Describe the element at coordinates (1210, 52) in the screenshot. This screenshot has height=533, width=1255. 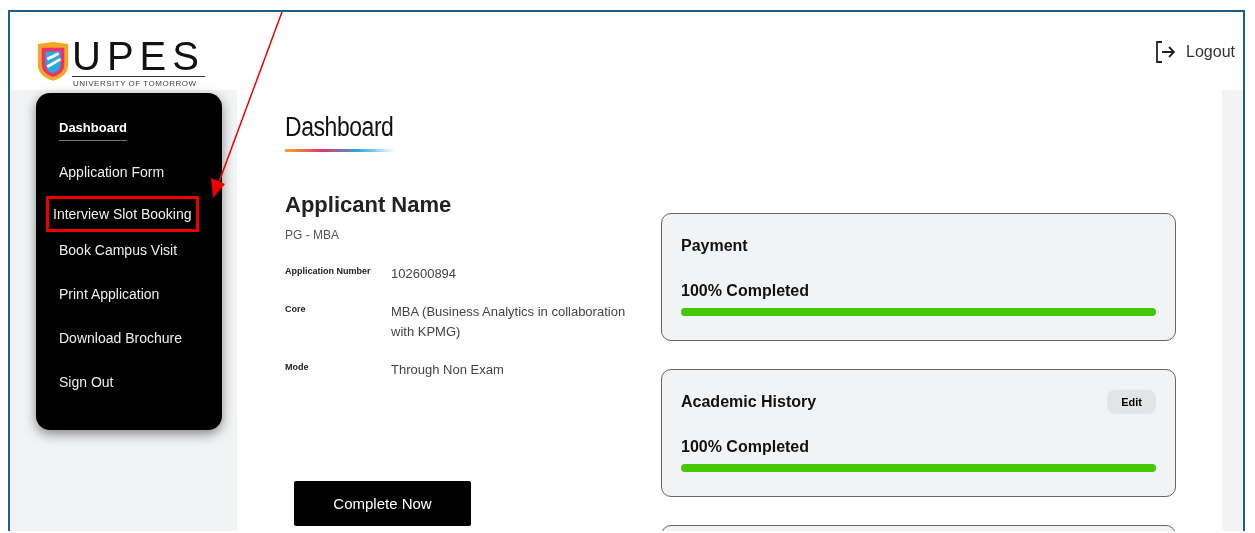
I see `logout-label: Logout` at that location.